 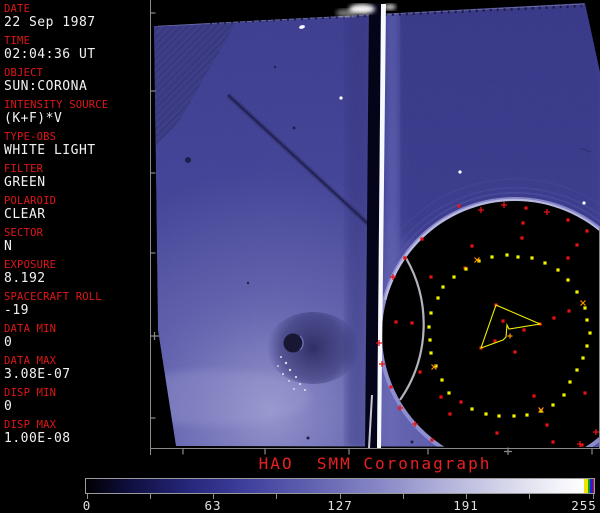 I want to click on field-label: TYPE-OBS, so click(x=30, y=137).